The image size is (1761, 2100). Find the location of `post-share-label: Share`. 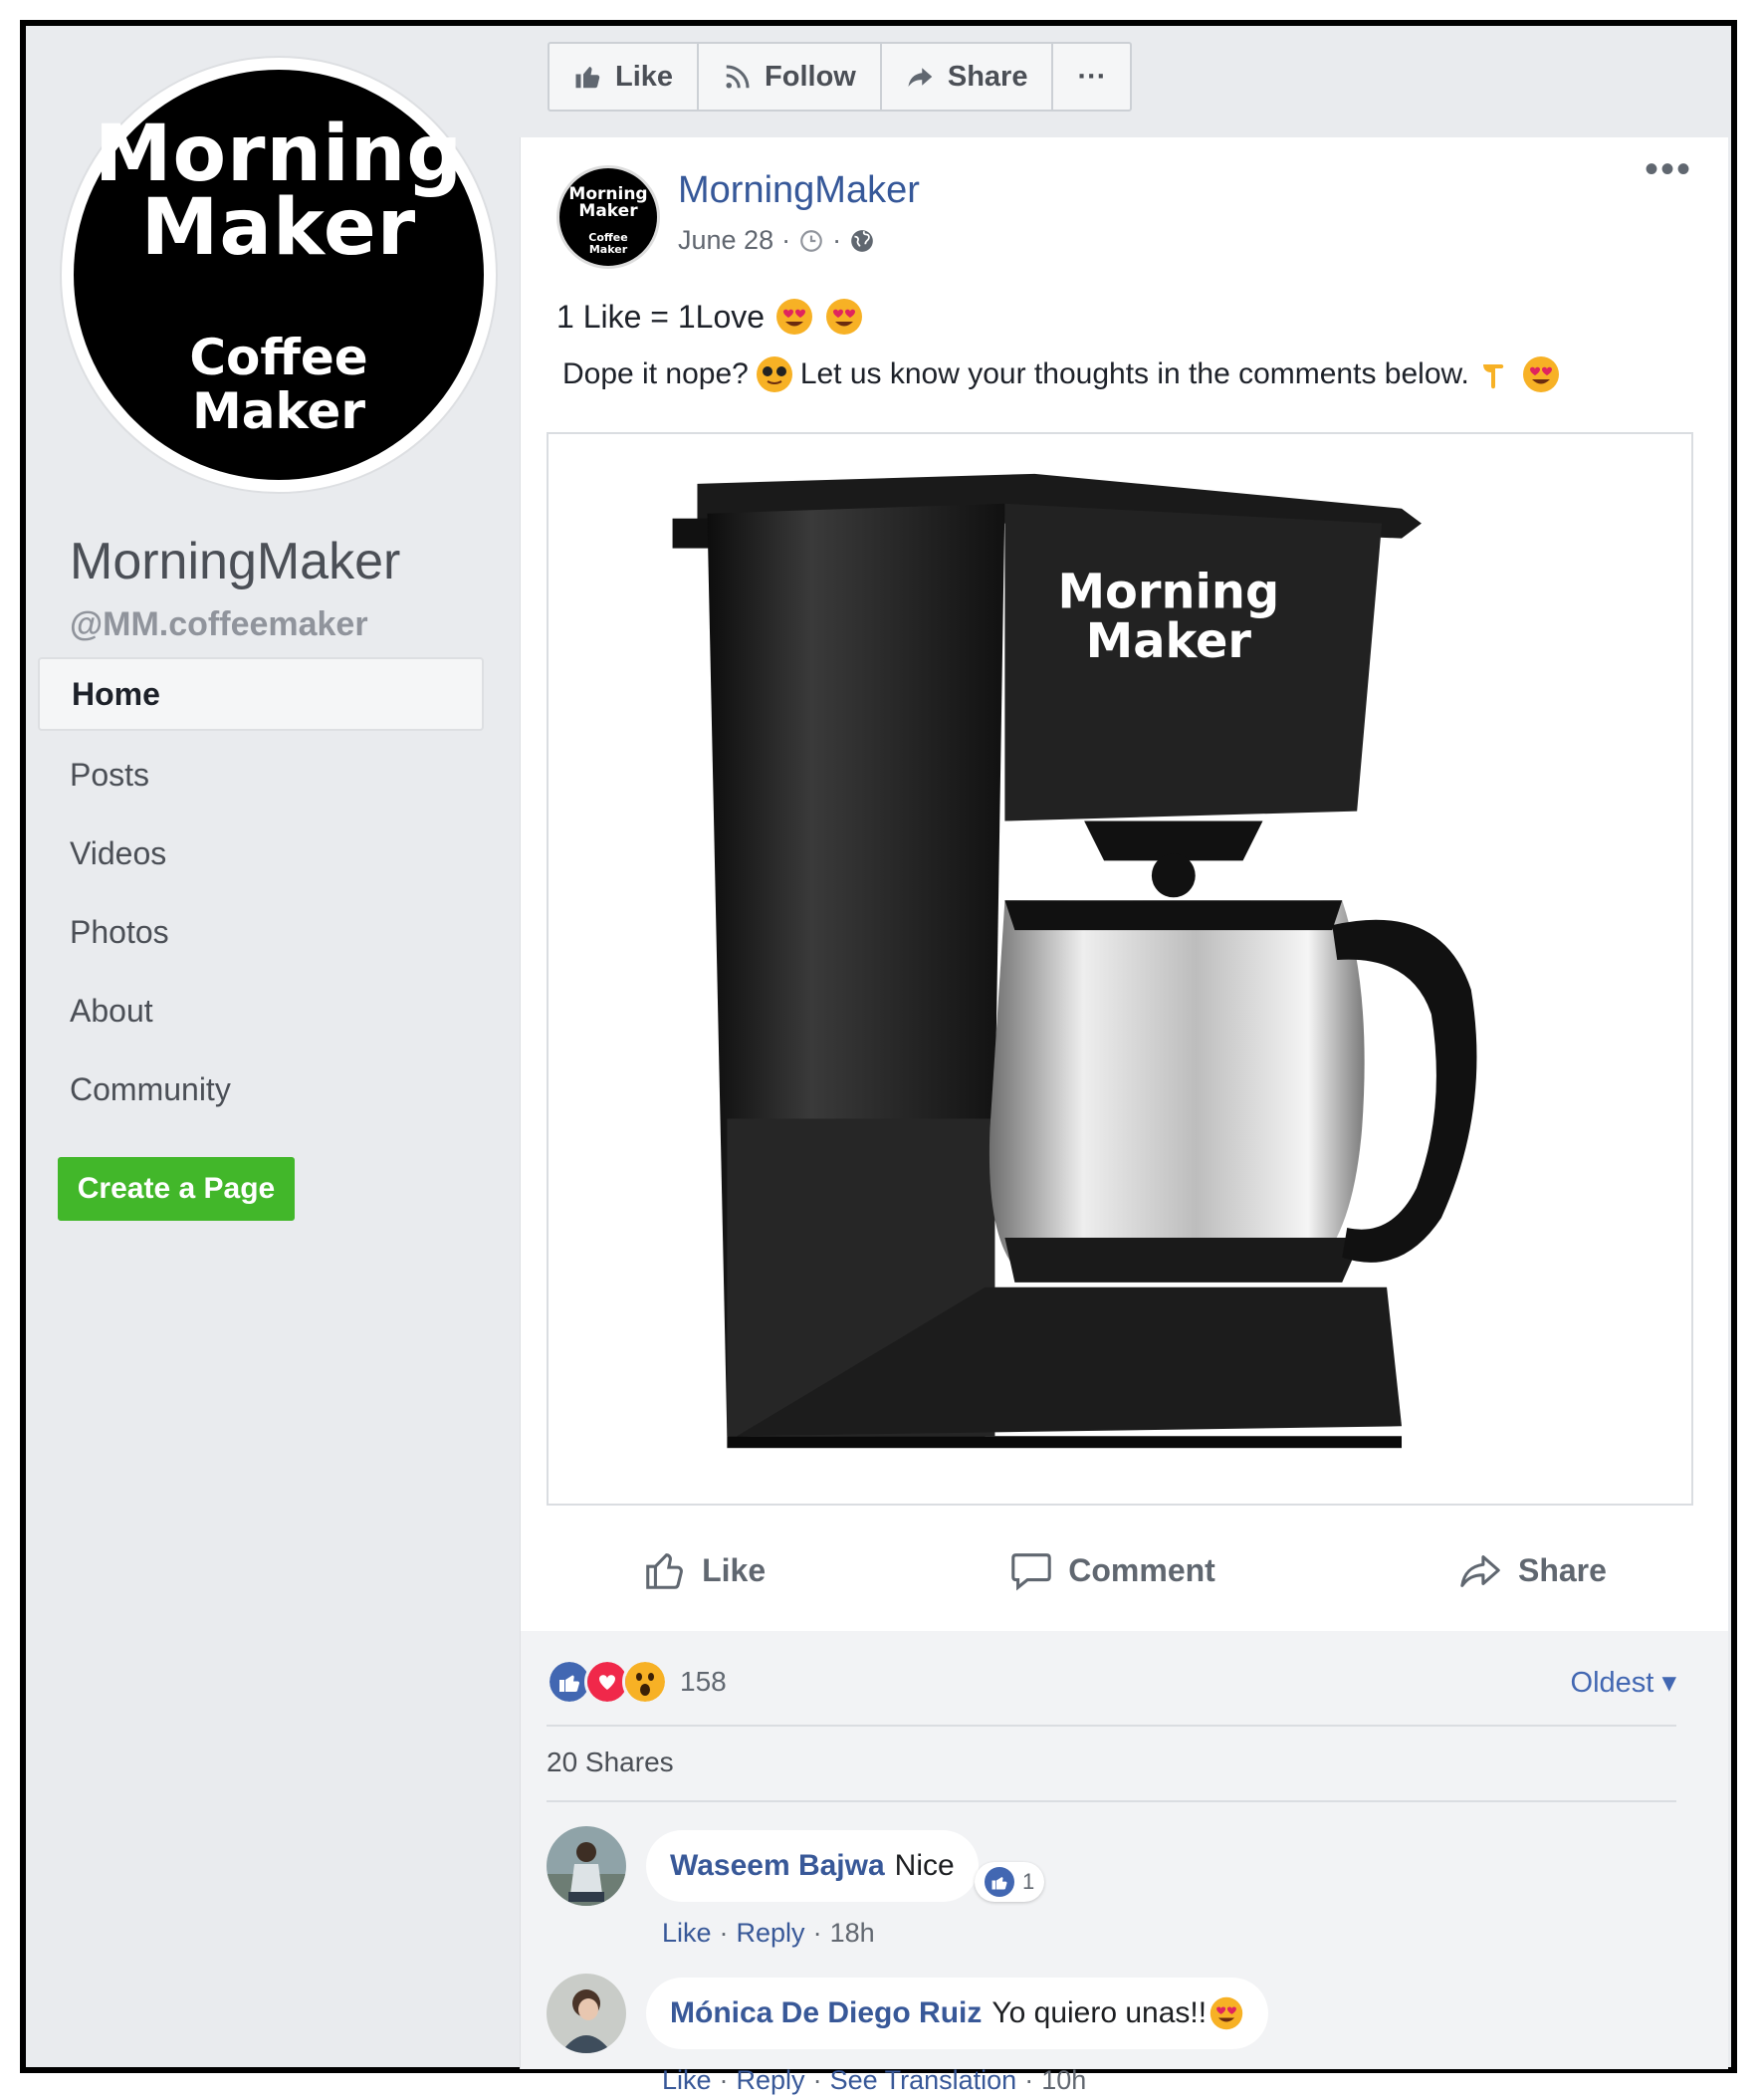

post-share-label: Share is located at coordinates (1562, 1569).